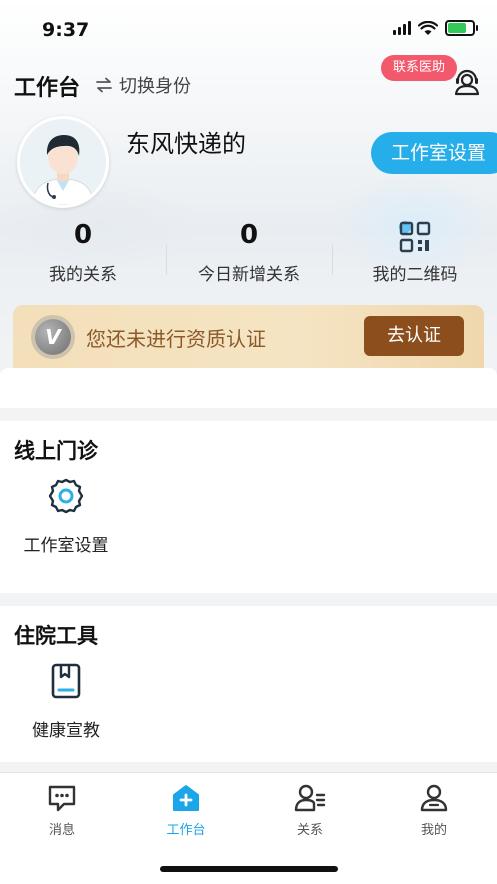  What do you see at coordinates (248, 388) in the screenshot?
I see `content-sheet` at bounding box center [248, 388].